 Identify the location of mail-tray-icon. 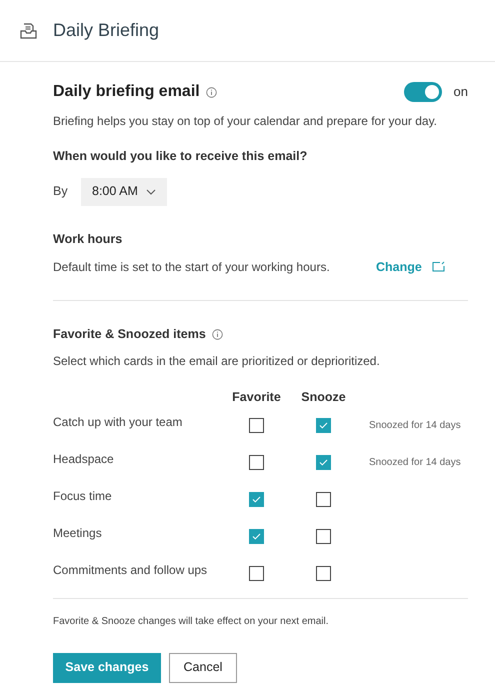
(28, 30).